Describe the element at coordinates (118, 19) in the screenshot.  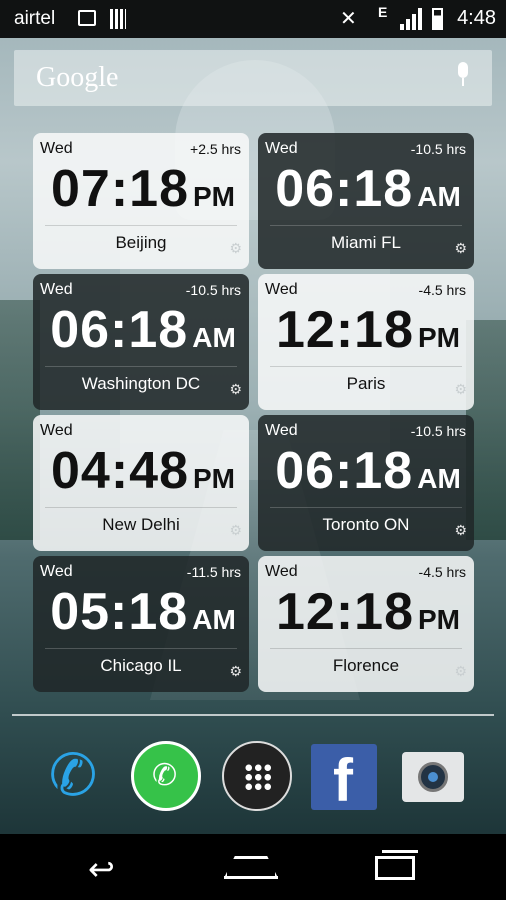
I see `sim-icon` at that location.